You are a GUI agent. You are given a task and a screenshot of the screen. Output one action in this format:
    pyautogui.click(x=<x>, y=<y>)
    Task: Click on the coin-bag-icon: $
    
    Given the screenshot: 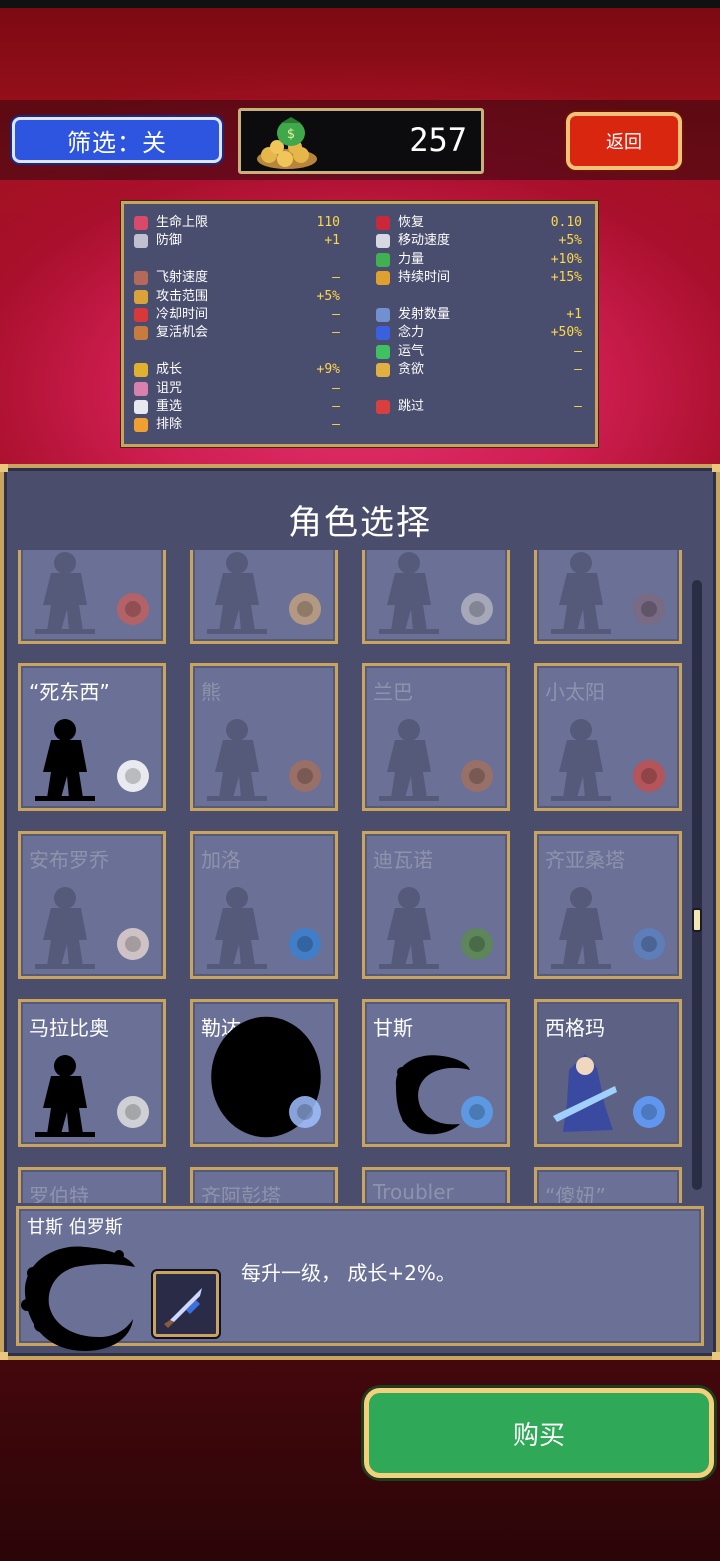 What is the action you would take?
    pyautogui.click(x=287, y=143)
    